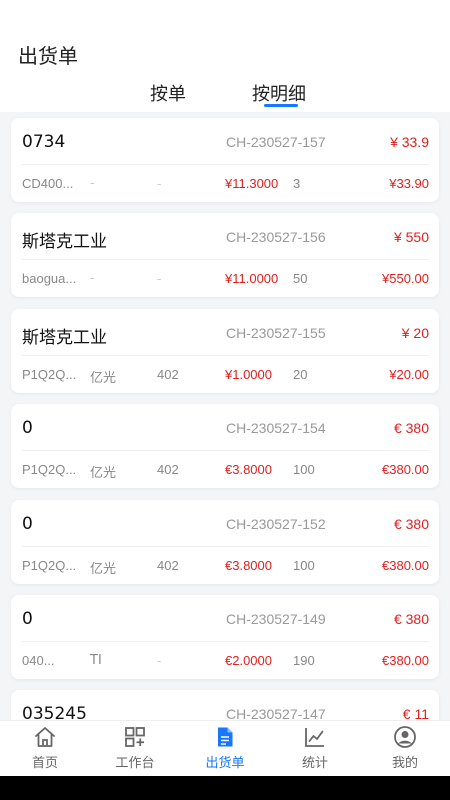  What do you see at coordinates (135, 763) in the screenshot?
I see `tabbar-label: 工作台` at bounding box center [135, 763].